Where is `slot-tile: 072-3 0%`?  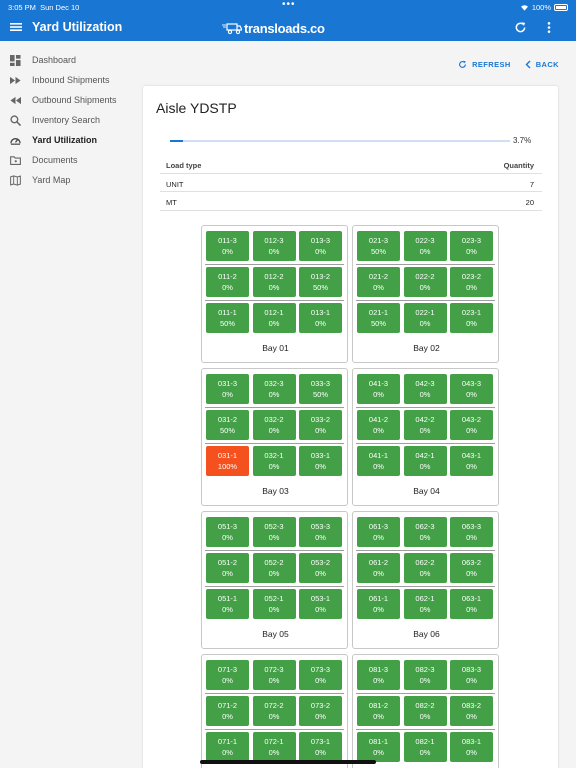 slot-tile: 072-3 0% is located at coordinates (274, 675).